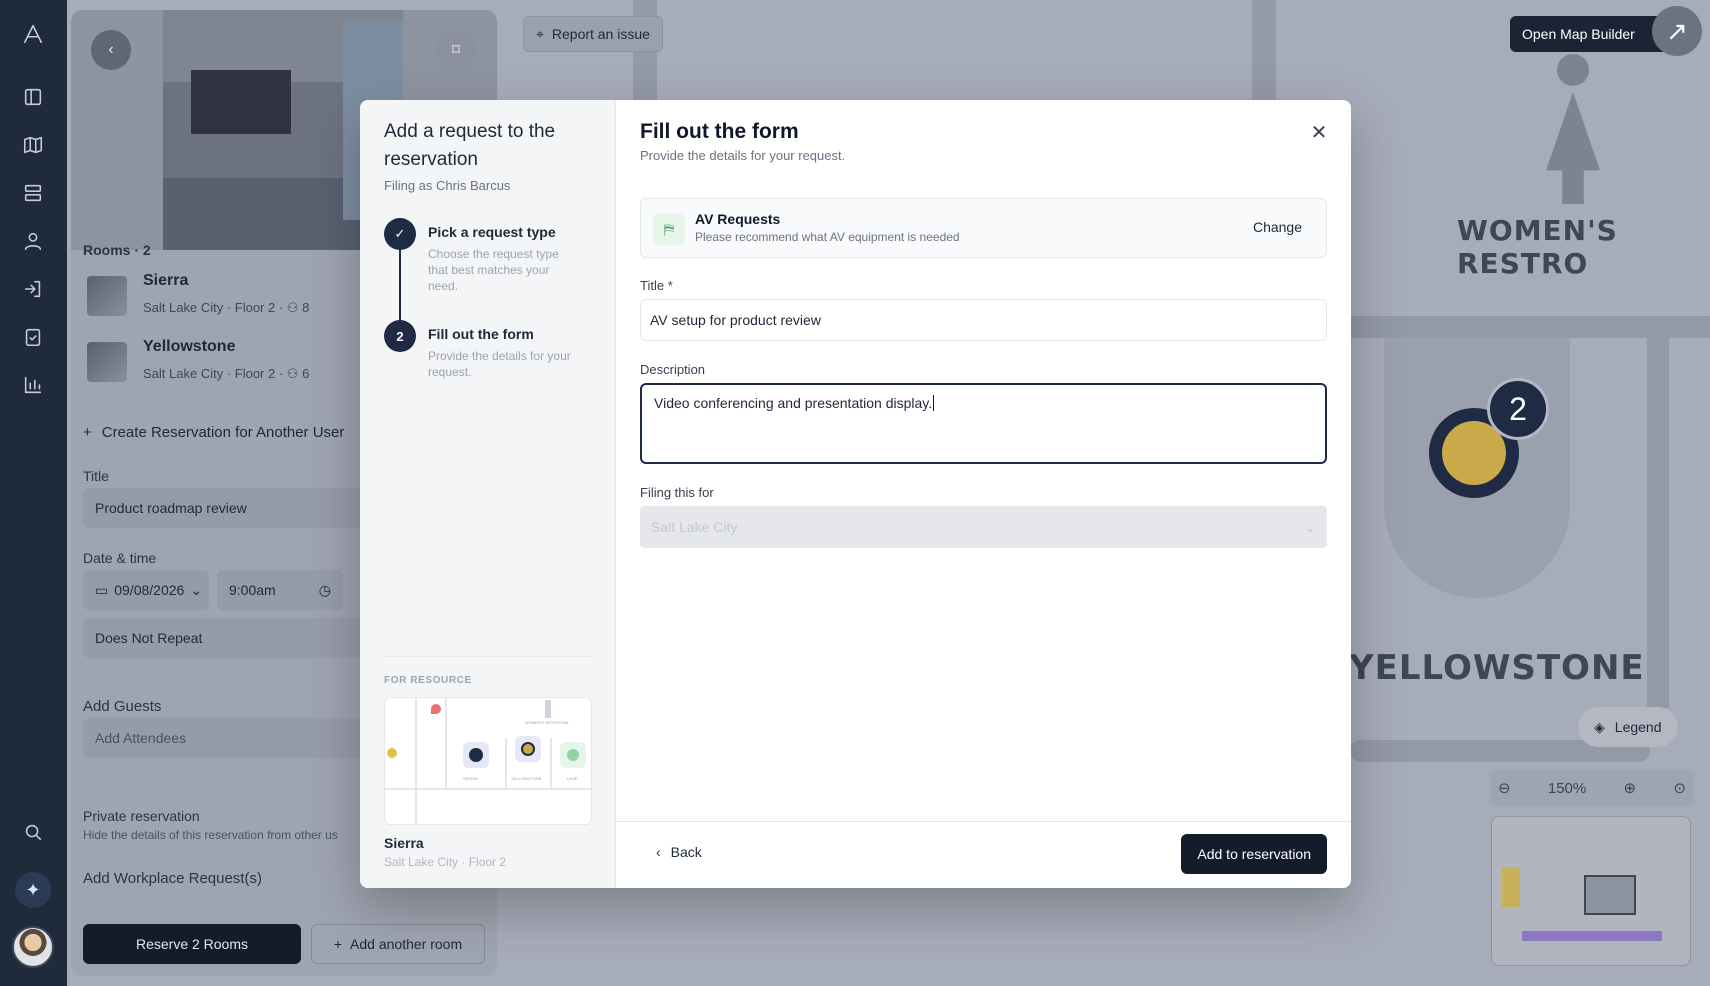 The height and width of the screenshot is (986, 1710). Describe the element at coordinates (1319, 132) in the screenshot. I see `close-icon: ✕` at that location.